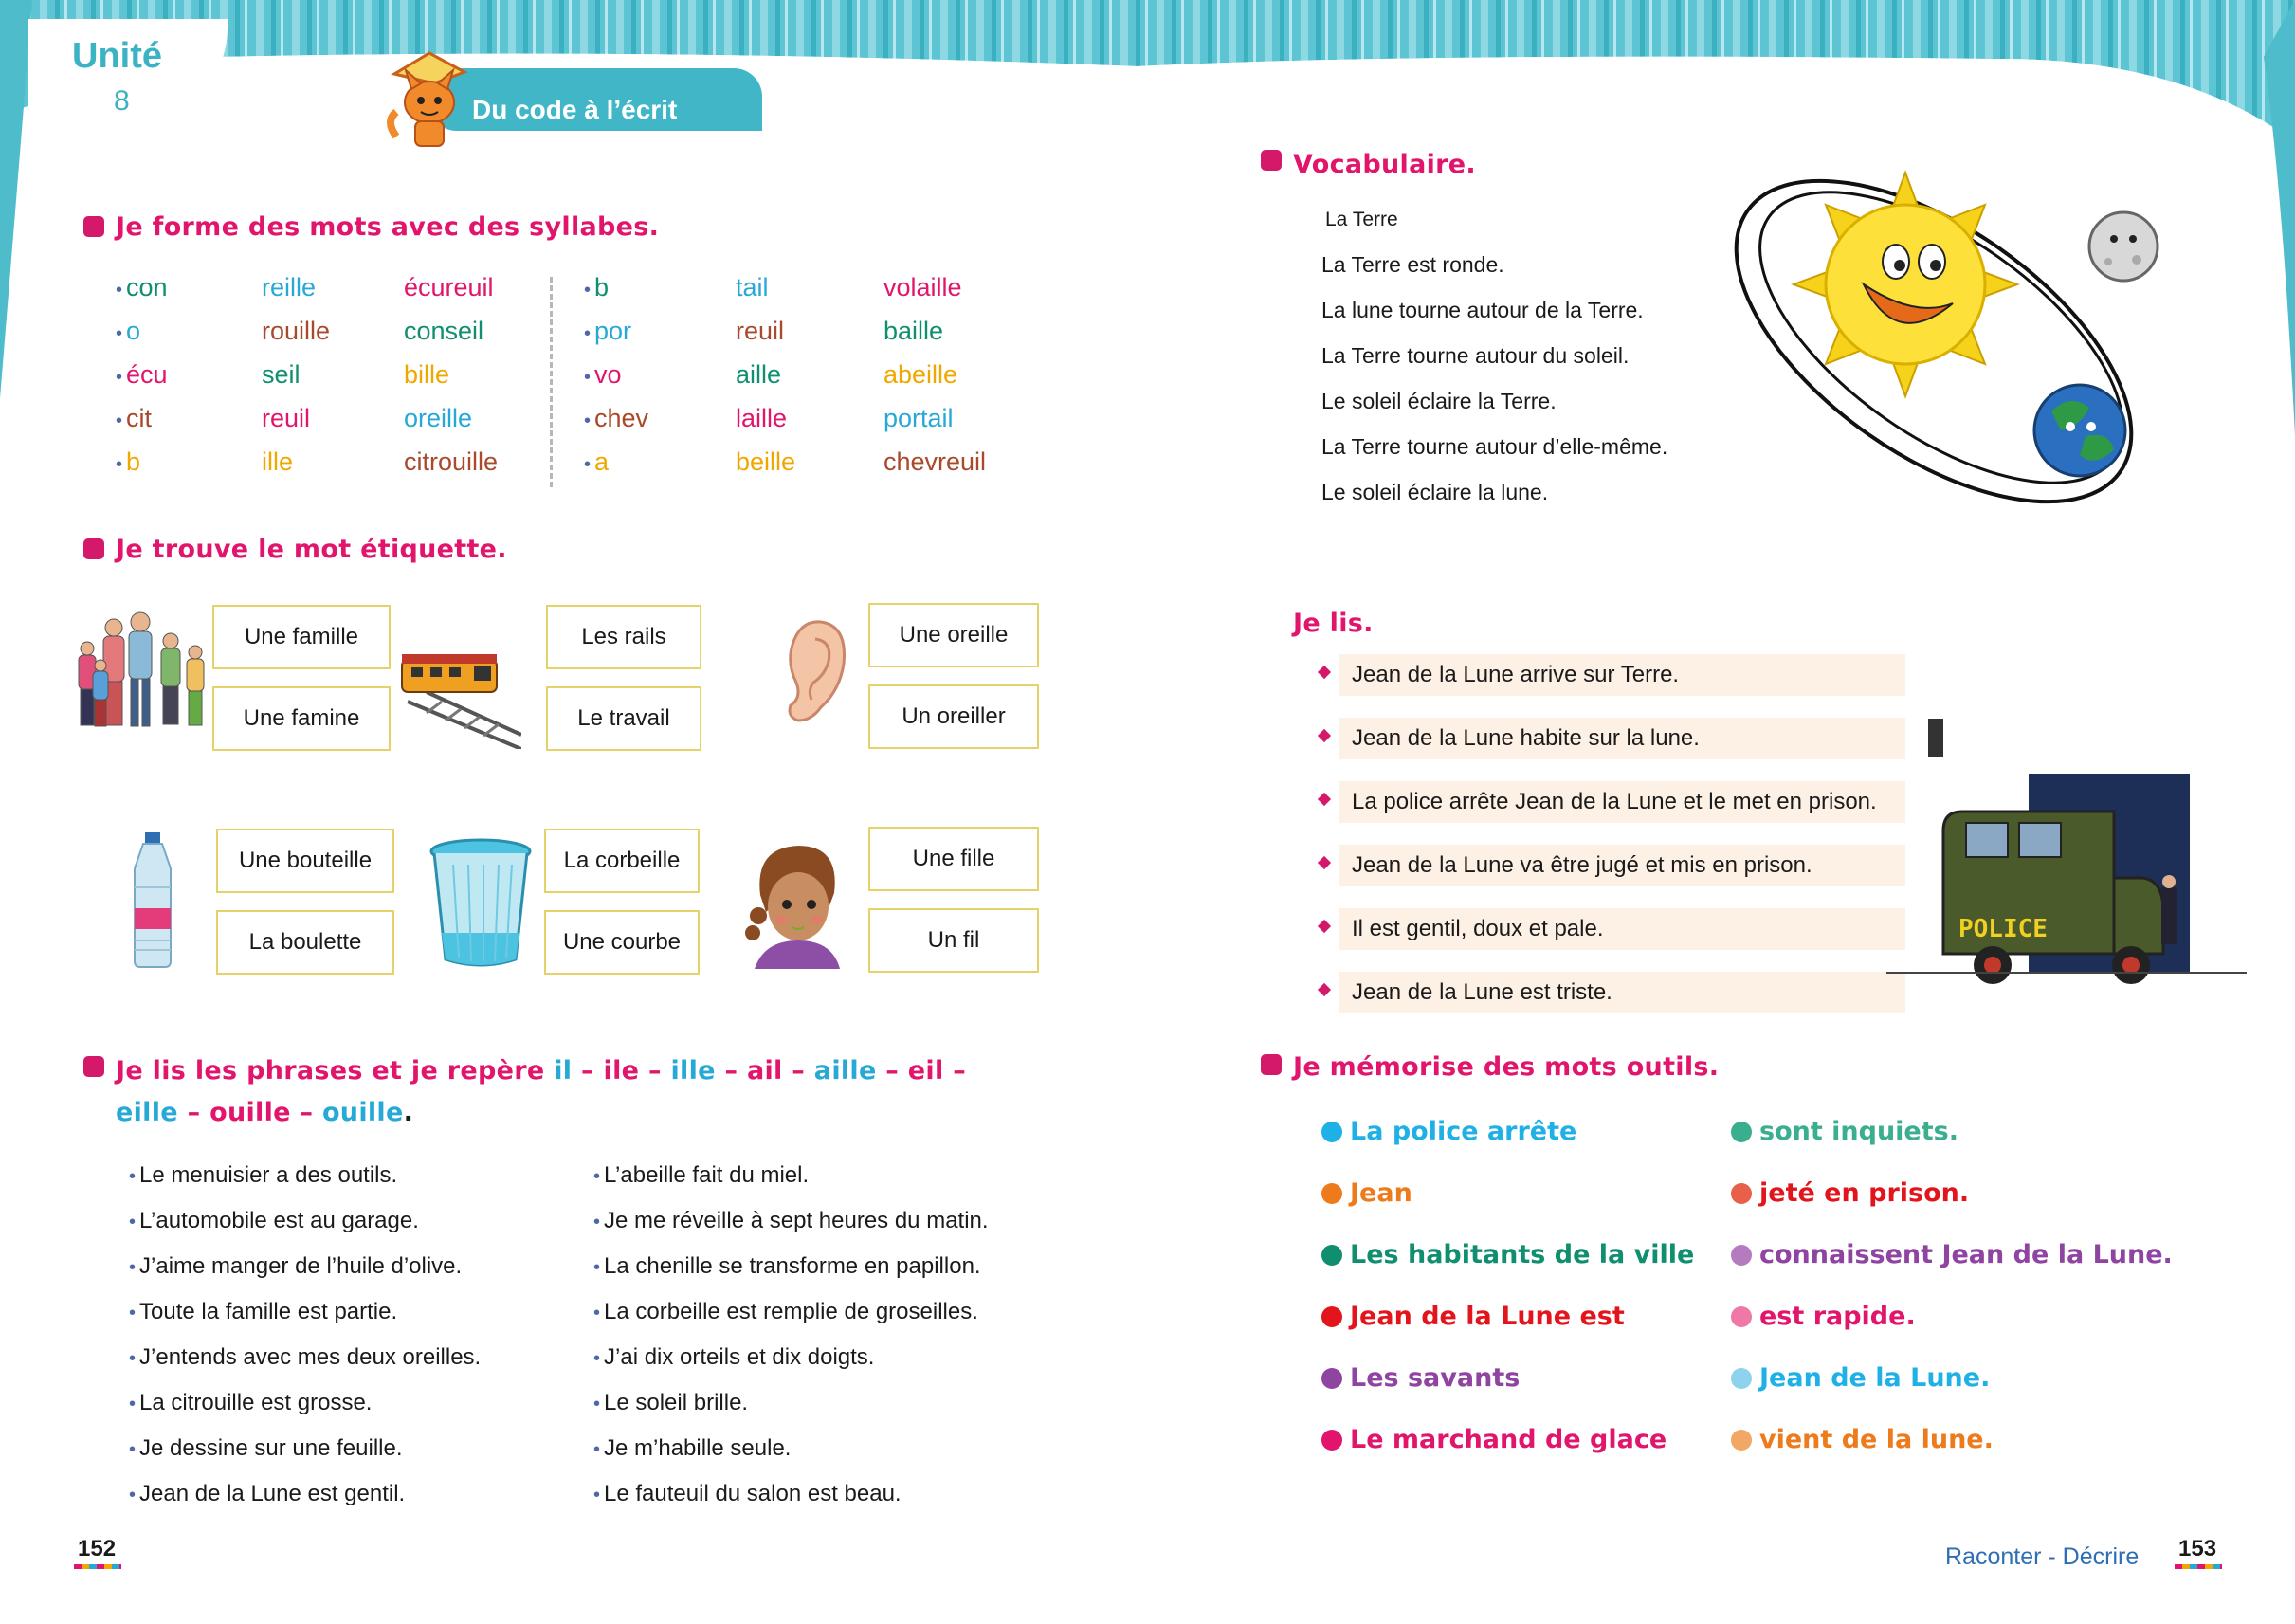  Describe the element at coordinates (1435, 492) in the screenshot. I see `vocab-line: Le soleil éclaire la lune.` at that location.